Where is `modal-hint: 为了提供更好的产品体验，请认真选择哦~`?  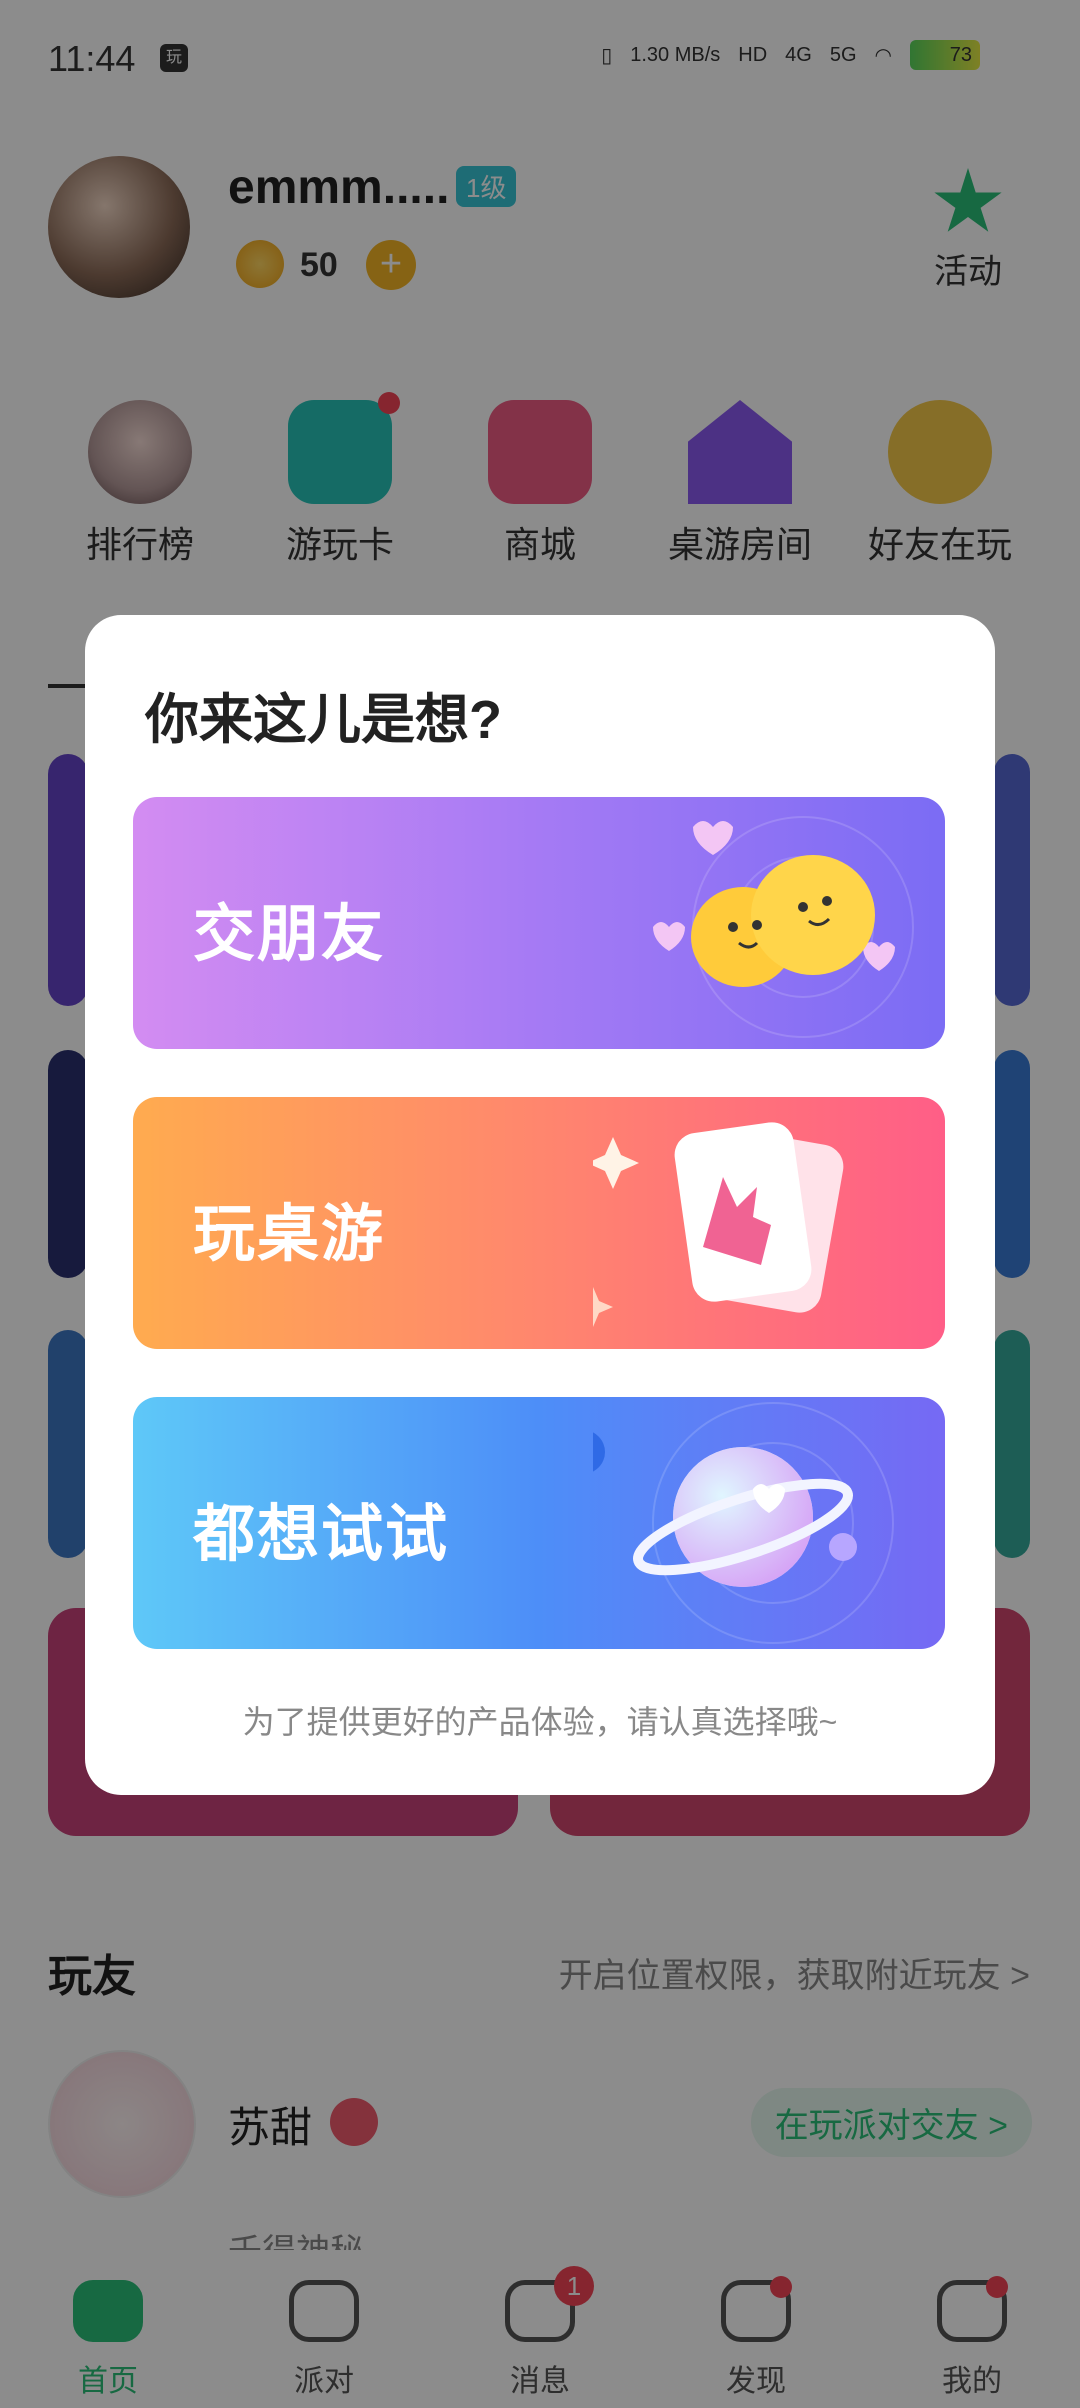
modal-hint: 为了提供更好的产品体验，请认真选择哦~ is located at coordinates (540, 1722).